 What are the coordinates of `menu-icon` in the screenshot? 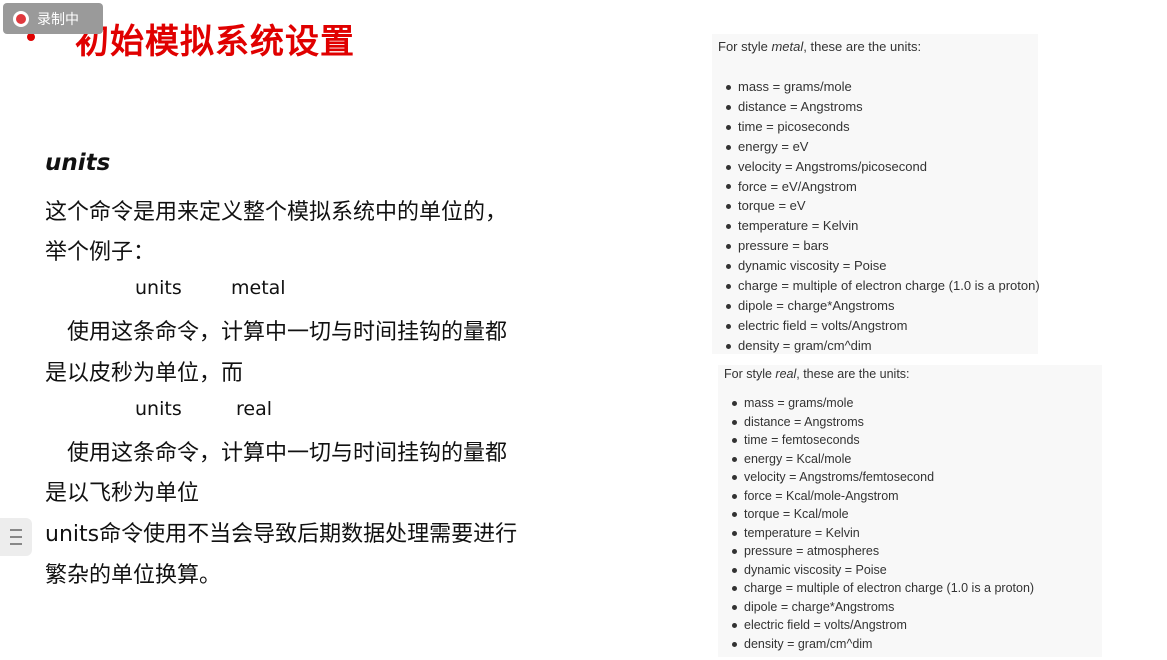 It's located at (16, 537).